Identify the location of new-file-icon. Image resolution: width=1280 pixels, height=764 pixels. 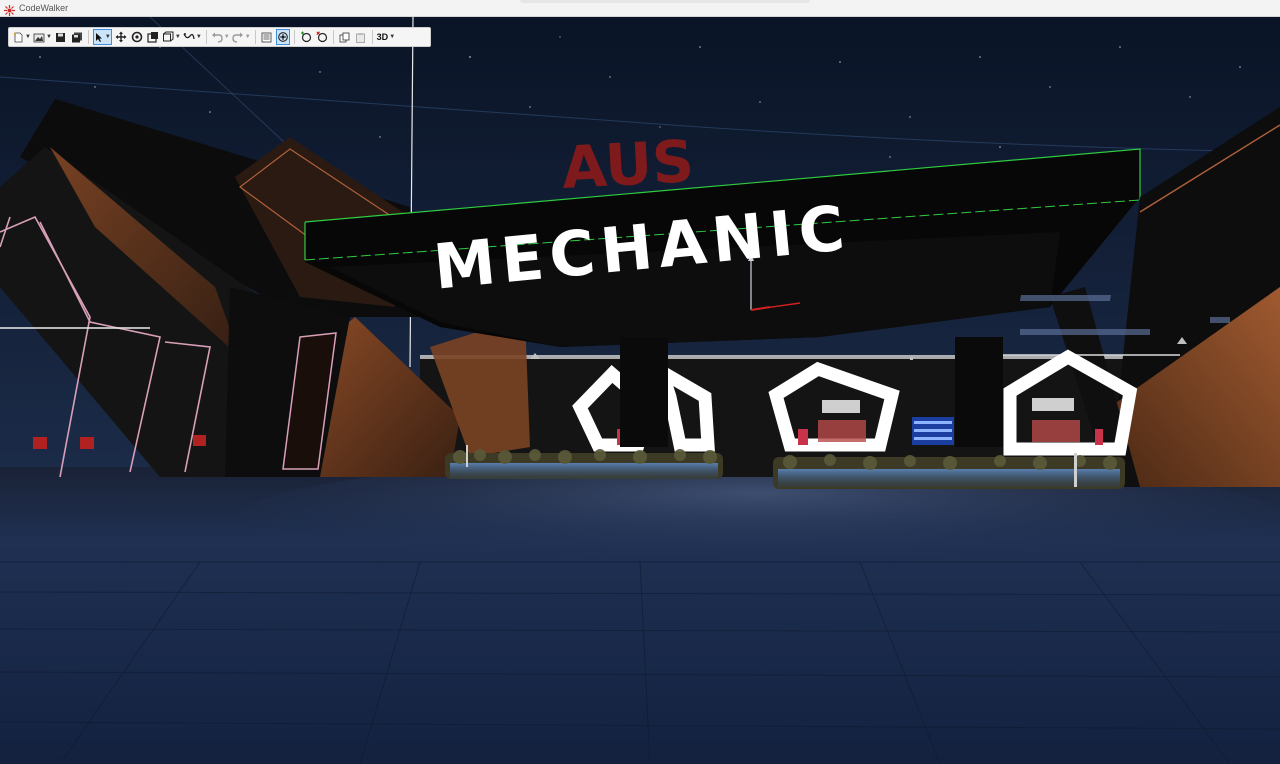
(18, 37).